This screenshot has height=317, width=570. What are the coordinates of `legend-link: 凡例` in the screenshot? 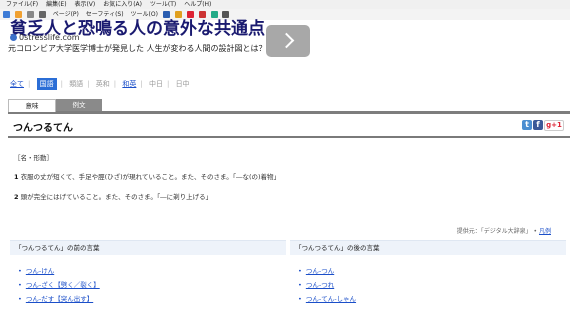 It's located at (545, 231).